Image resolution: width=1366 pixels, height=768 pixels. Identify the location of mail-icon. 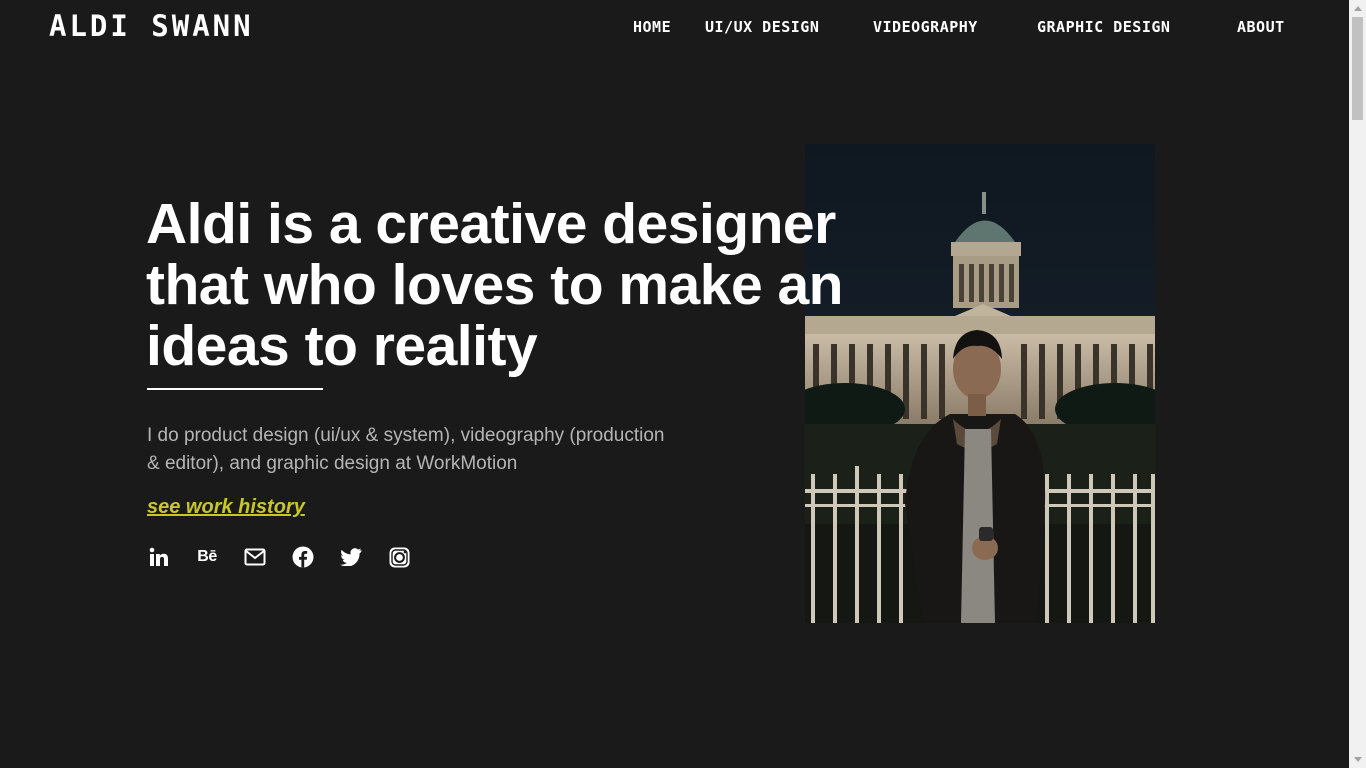
(255, 557).